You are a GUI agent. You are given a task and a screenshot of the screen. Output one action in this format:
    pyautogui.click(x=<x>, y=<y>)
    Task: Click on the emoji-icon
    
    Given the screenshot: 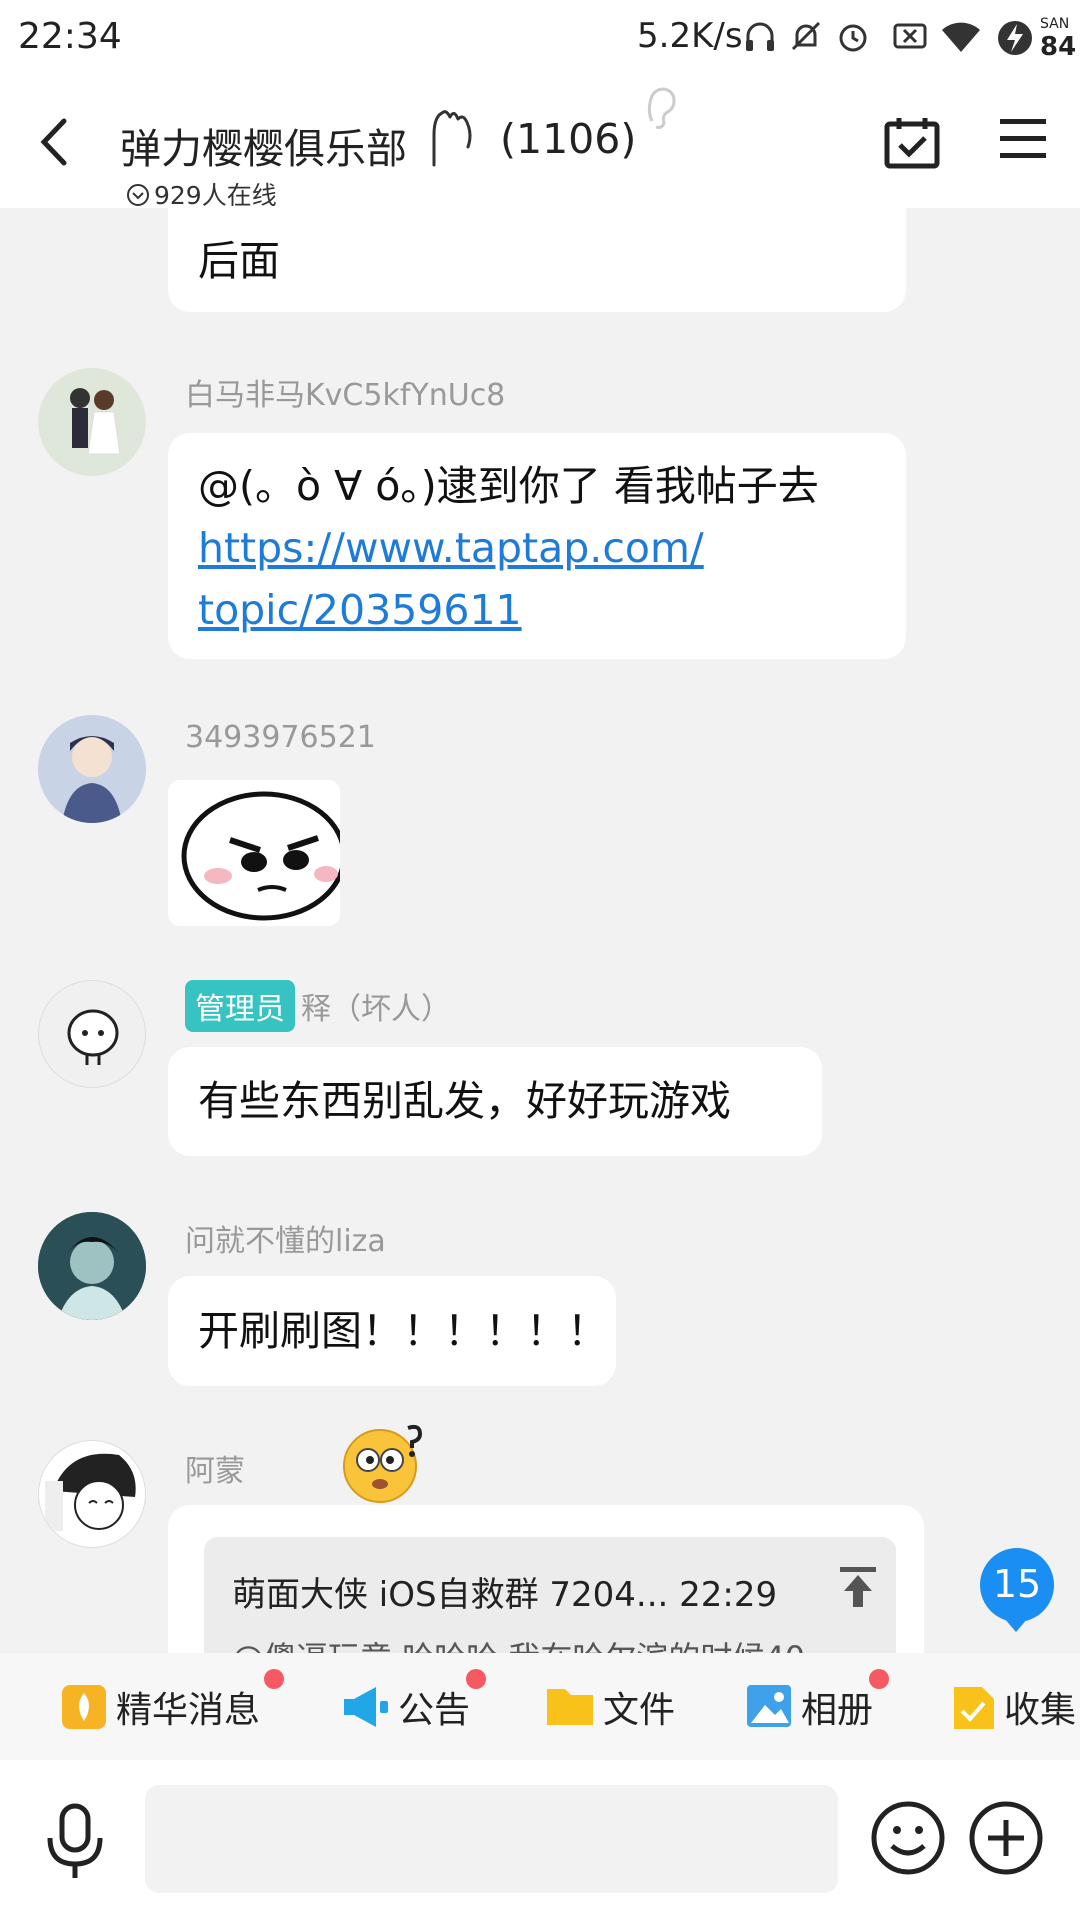 What is the action you would take?
    pyautogui.click(x=908, y=1838)
    